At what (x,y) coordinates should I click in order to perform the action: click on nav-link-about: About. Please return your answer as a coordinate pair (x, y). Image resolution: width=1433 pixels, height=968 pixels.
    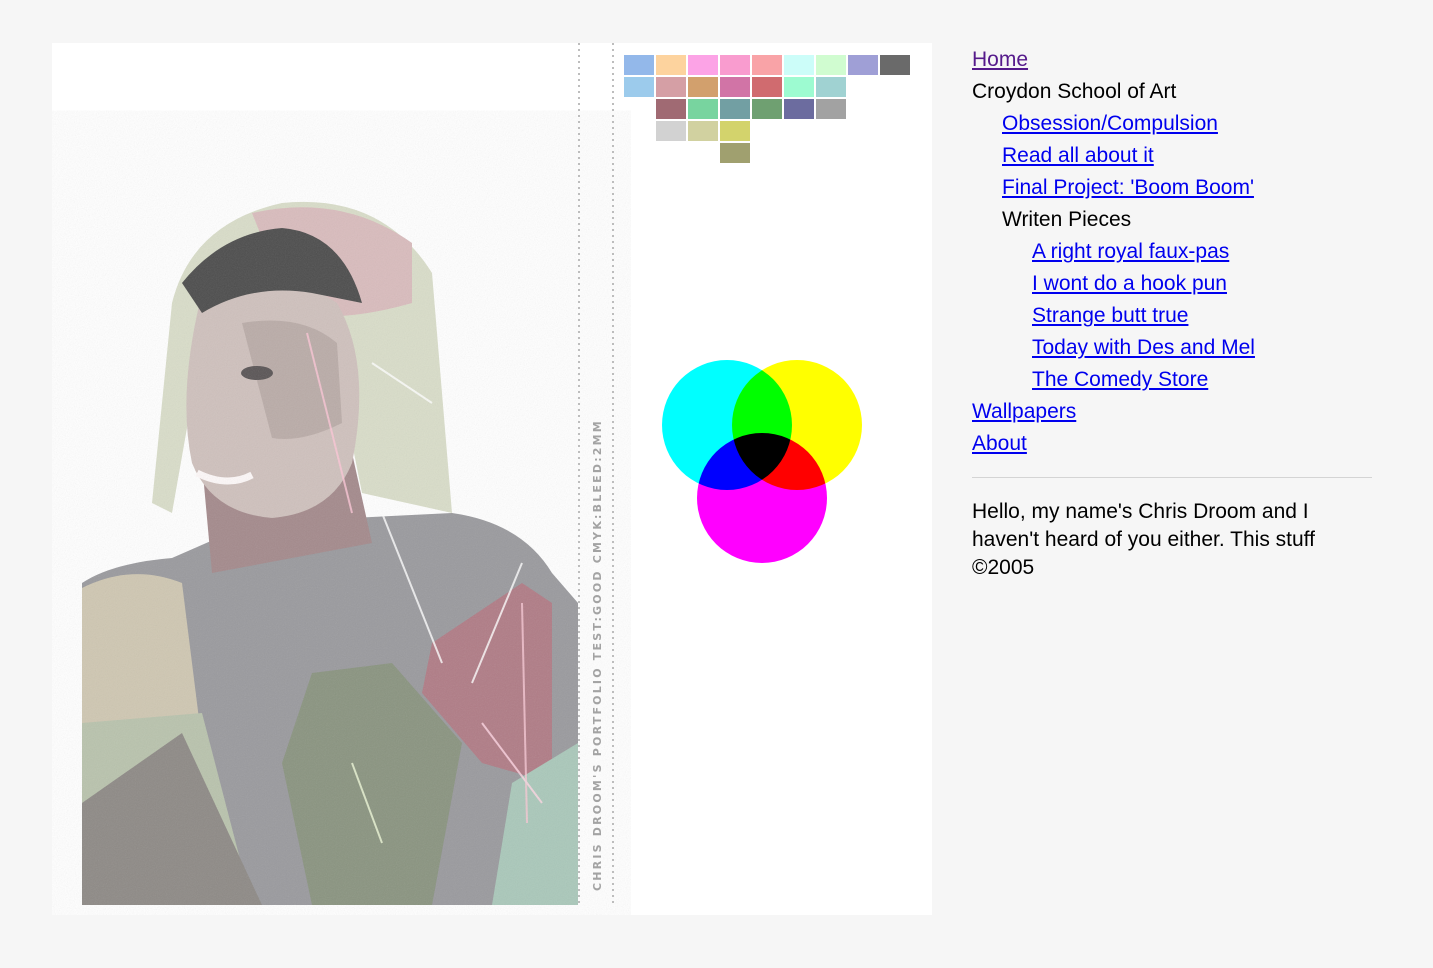
    Looking at the image, I should click on (1172, 444).